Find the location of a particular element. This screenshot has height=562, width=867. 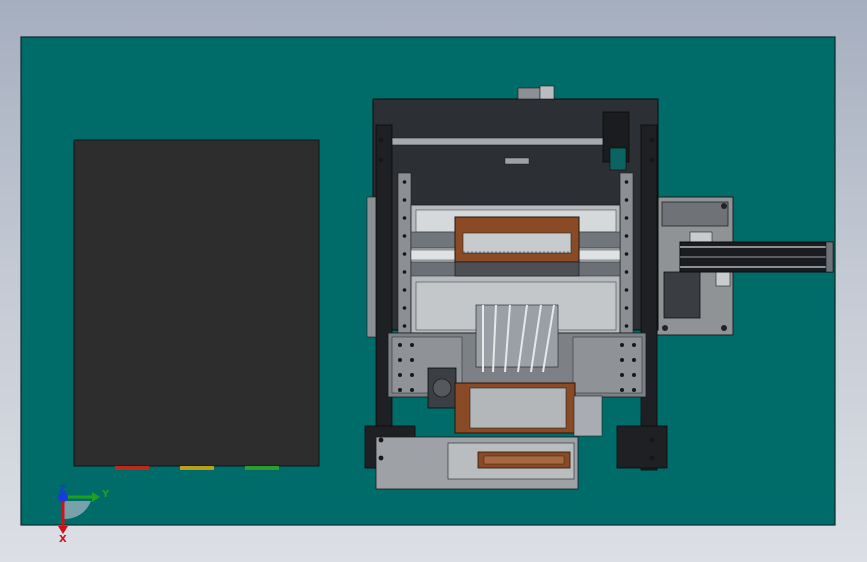

green-strip is located at coordinates (262, 468).